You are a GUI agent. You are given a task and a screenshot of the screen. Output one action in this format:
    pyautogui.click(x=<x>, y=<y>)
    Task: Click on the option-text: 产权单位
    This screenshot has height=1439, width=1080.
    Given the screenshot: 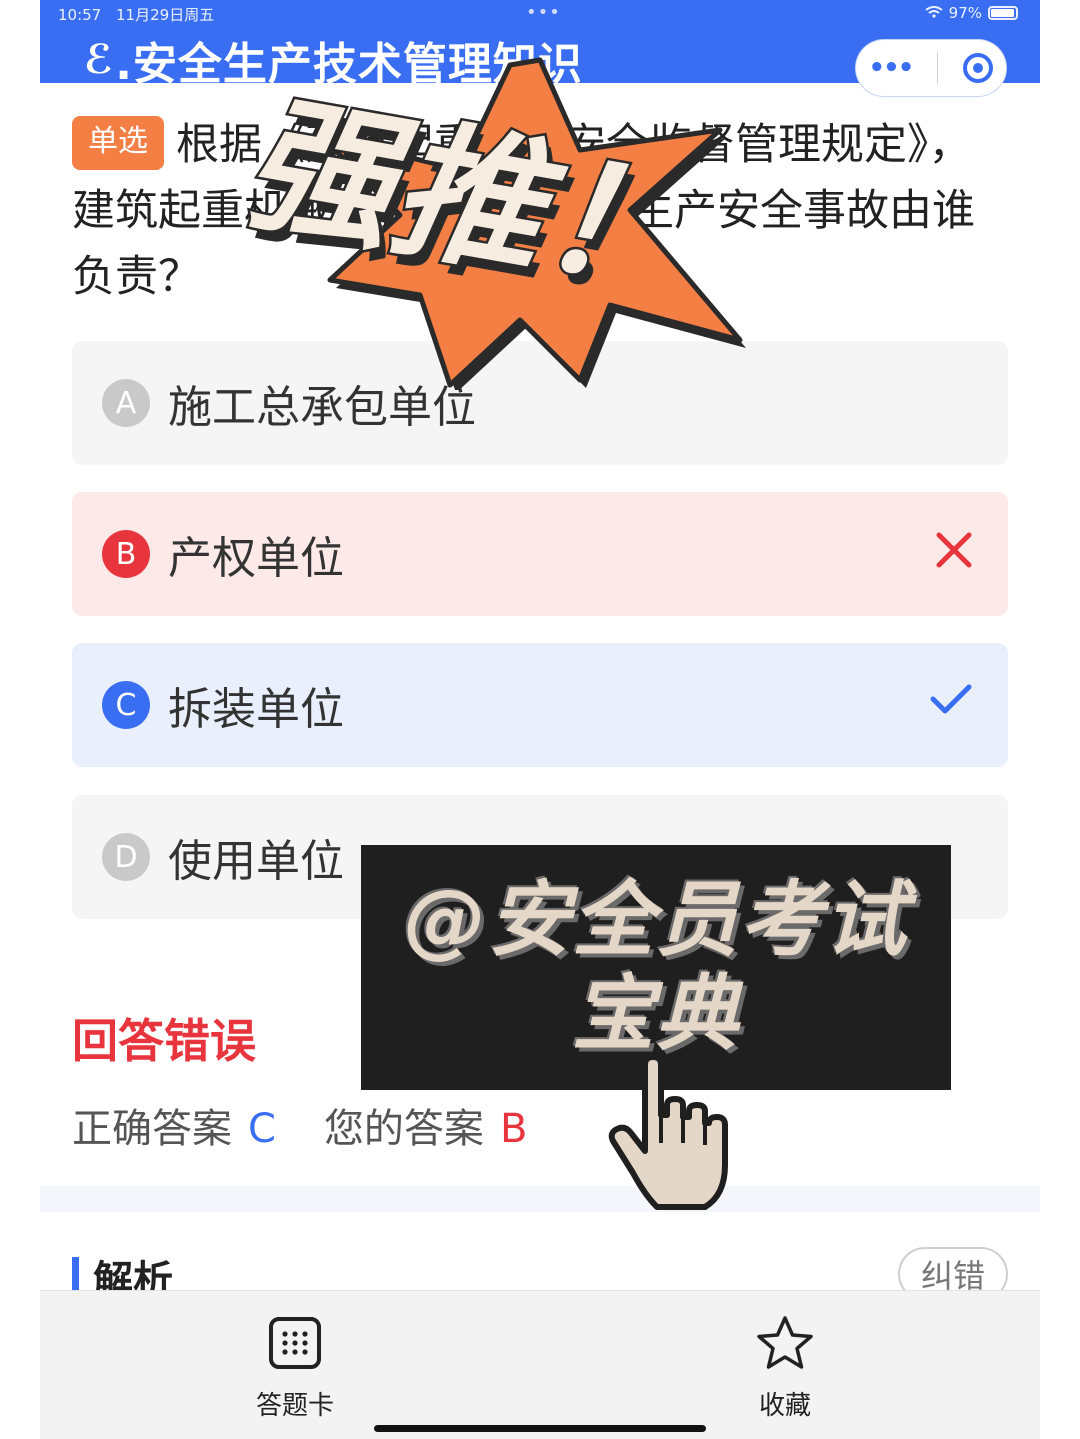 What is the action you would take?
    pyautogui.click(x=256, y=558)
    